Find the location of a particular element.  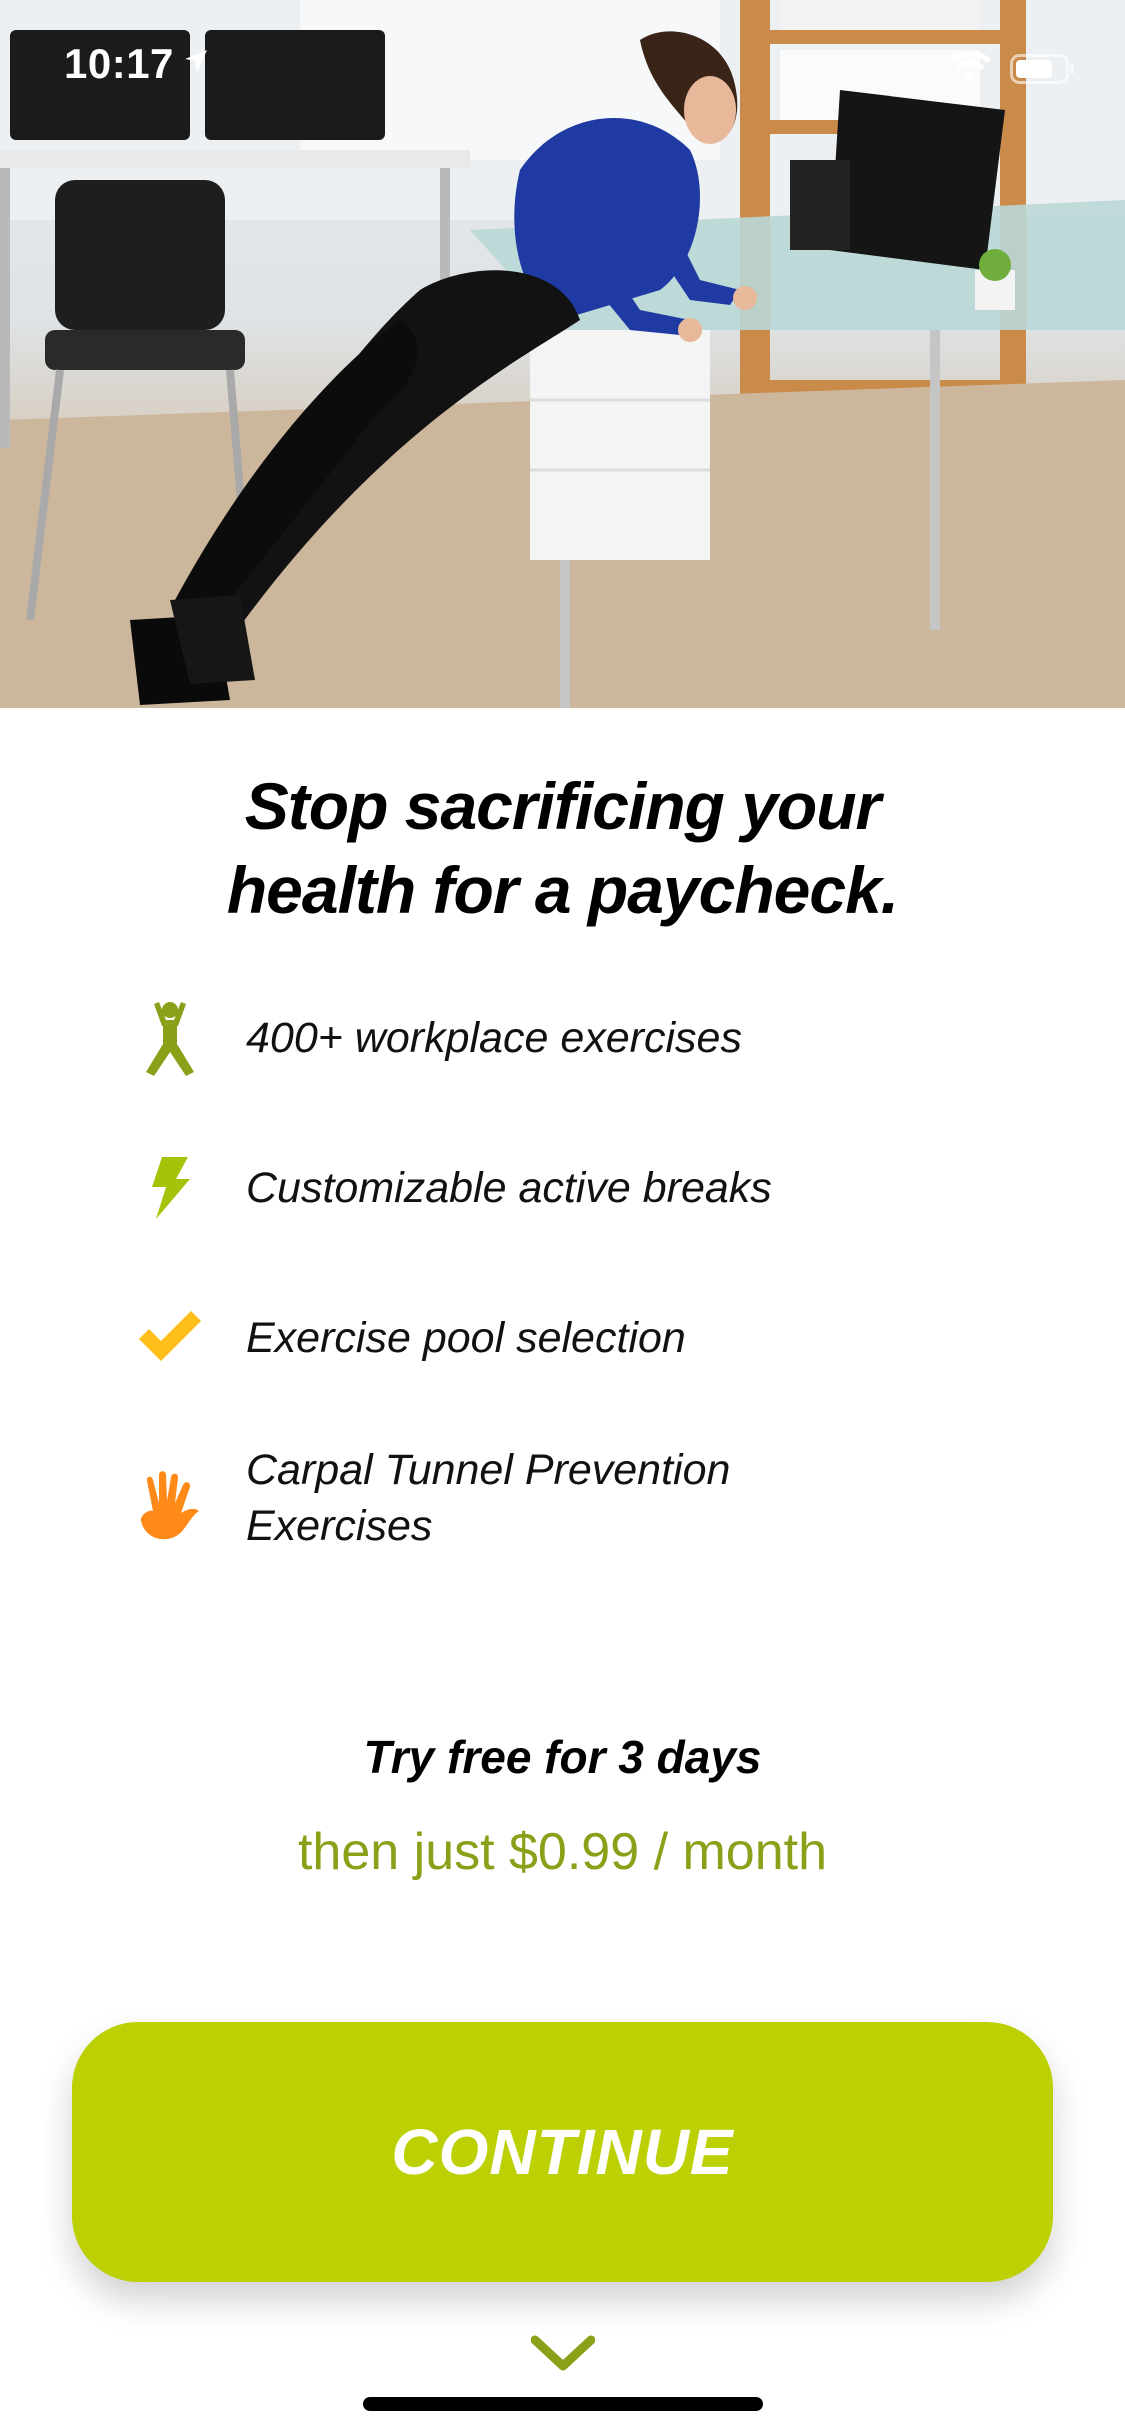

continue-button-label: CONTINUE is located at coordinates (562, 2152).